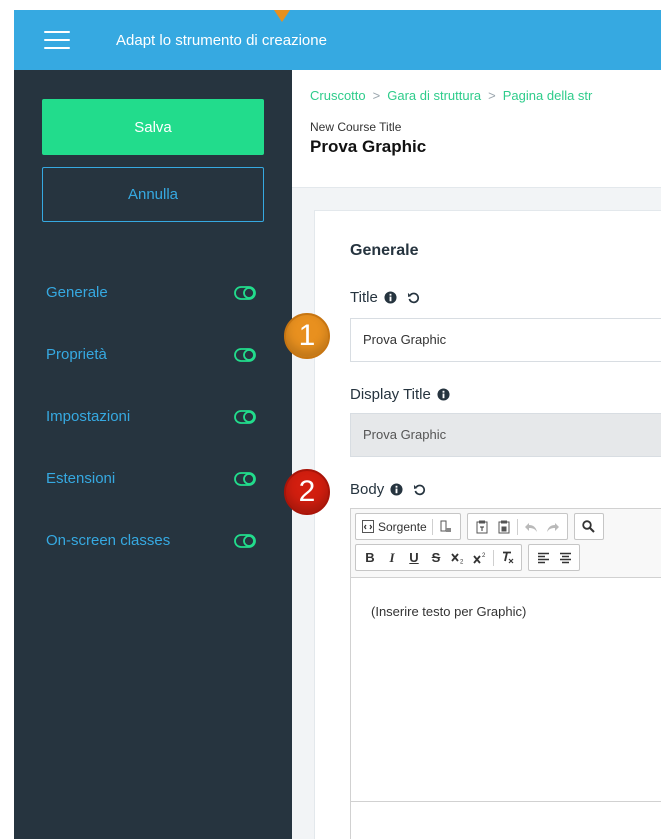 The height and width of the screenshot is (839, 661). Describe the element at coordinates (505, 340) in the screenshot. I see `title-input: Prova Graphic` at that location.